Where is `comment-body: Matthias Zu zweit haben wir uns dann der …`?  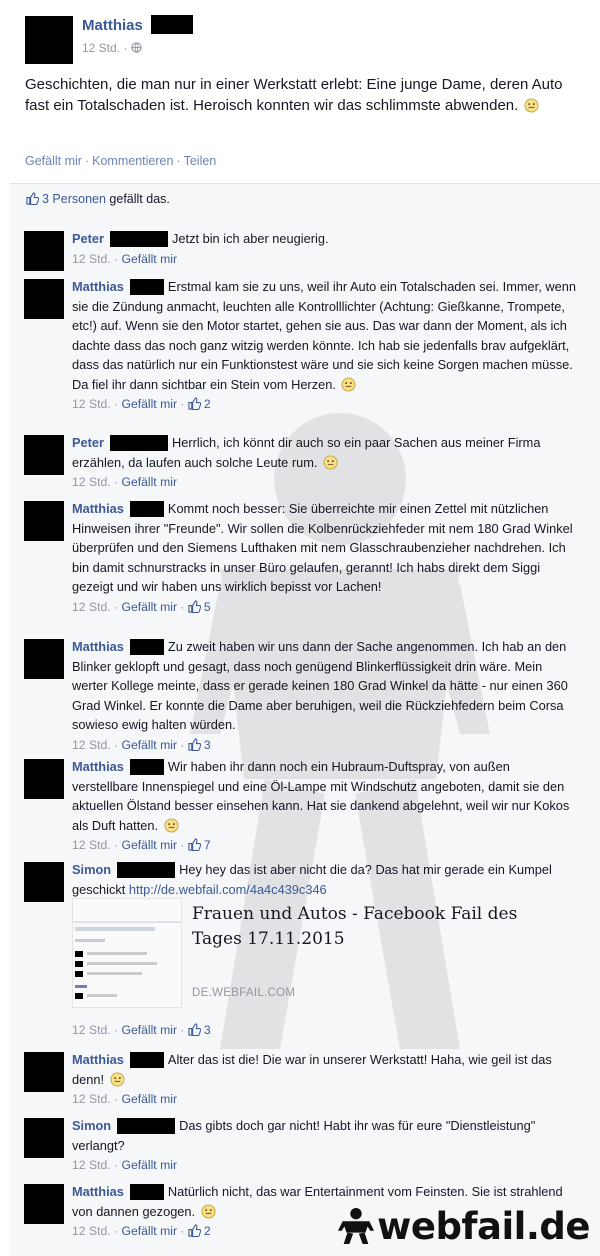 comment-body: Matthias Zu zweit haben wir uns dann der … is located at coordinates (324, 696).